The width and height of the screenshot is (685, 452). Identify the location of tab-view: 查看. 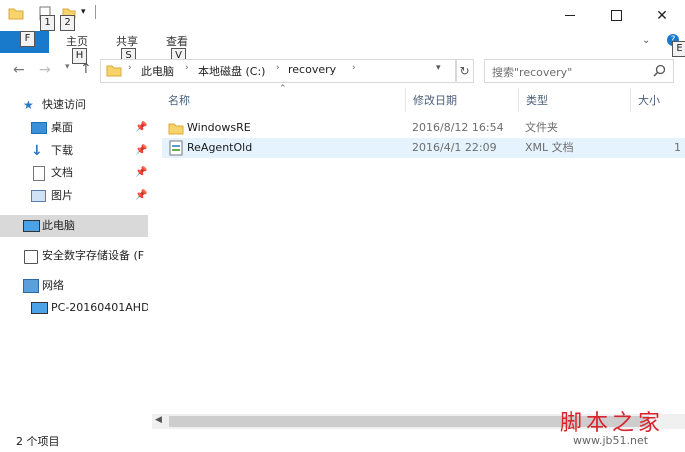
(177, 41).